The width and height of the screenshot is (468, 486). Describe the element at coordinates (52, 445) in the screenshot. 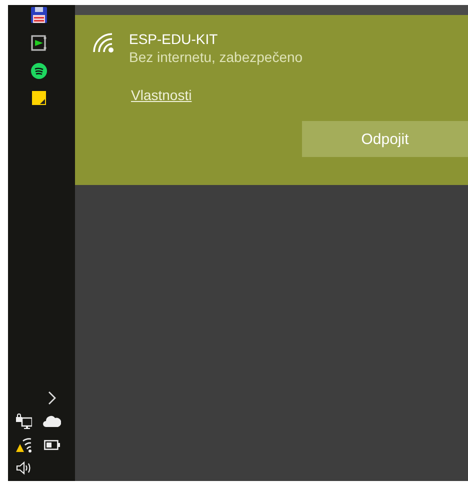

I see `battery-icon` at that location.